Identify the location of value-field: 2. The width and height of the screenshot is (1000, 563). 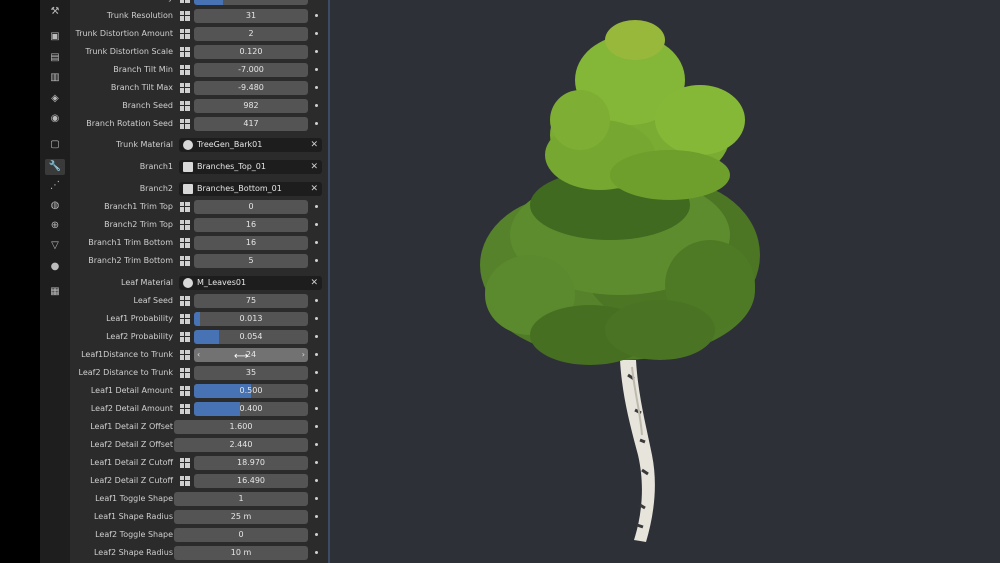
(251, 34).